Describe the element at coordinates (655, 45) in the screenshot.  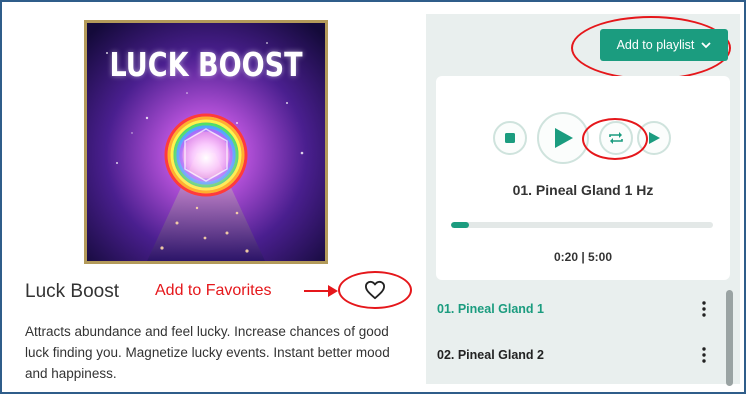
I see `add-to-playlist-label: Add to playlist` at that location.